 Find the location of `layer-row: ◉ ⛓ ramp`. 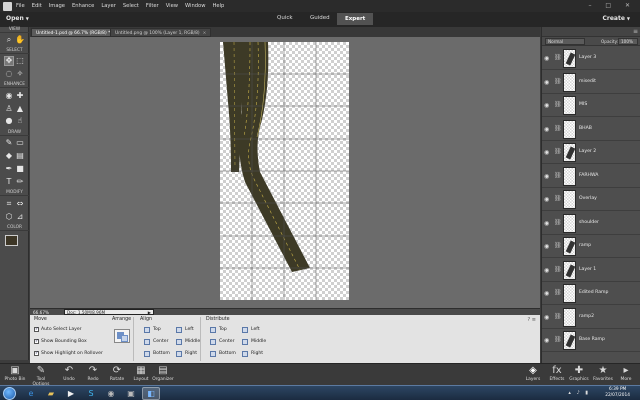

layer-row: ◉ ⛓ ramp is located at coordinates (591, 246).